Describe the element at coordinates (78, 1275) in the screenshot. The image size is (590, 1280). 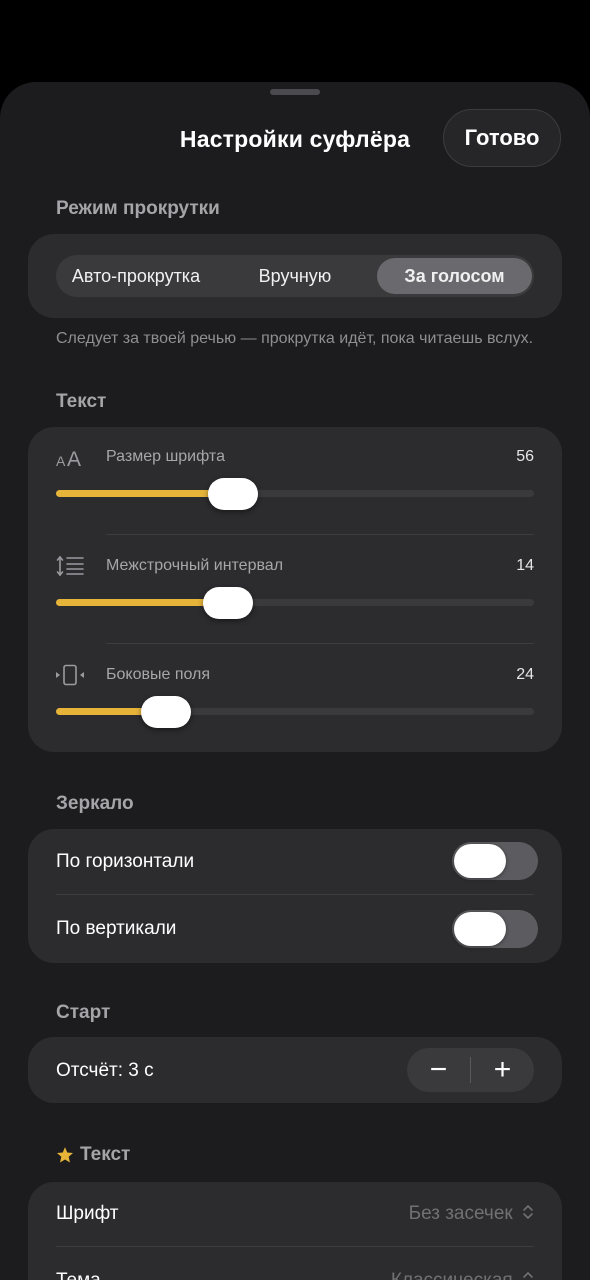
I see `theme-picker-label: Тема` at that location.